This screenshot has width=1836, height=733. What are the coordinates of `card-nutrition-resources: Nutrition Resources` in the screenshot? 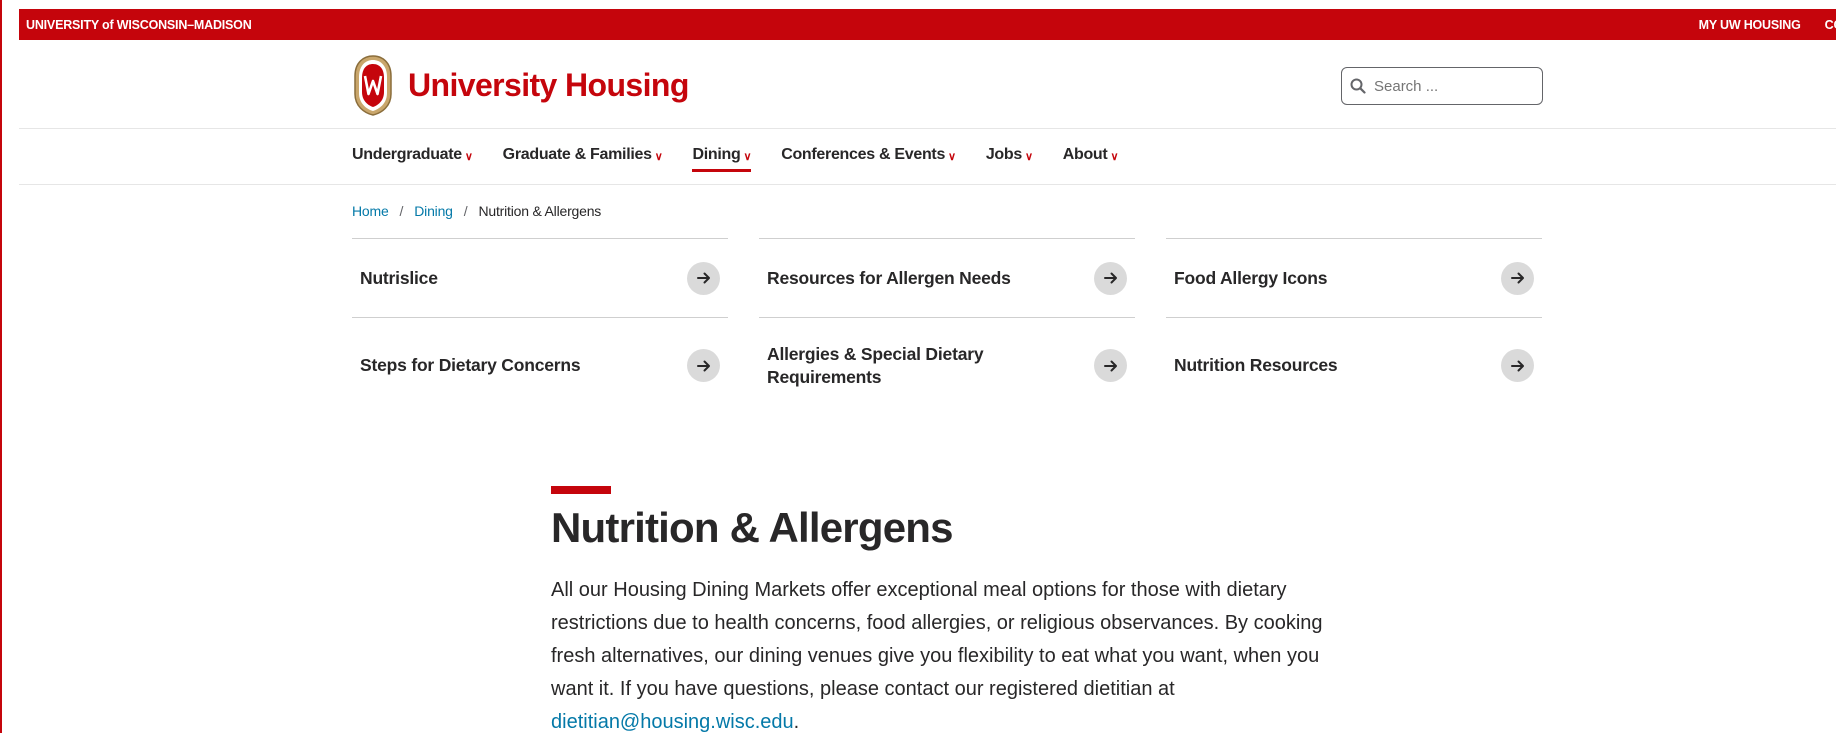 It's located at (1354, 365).